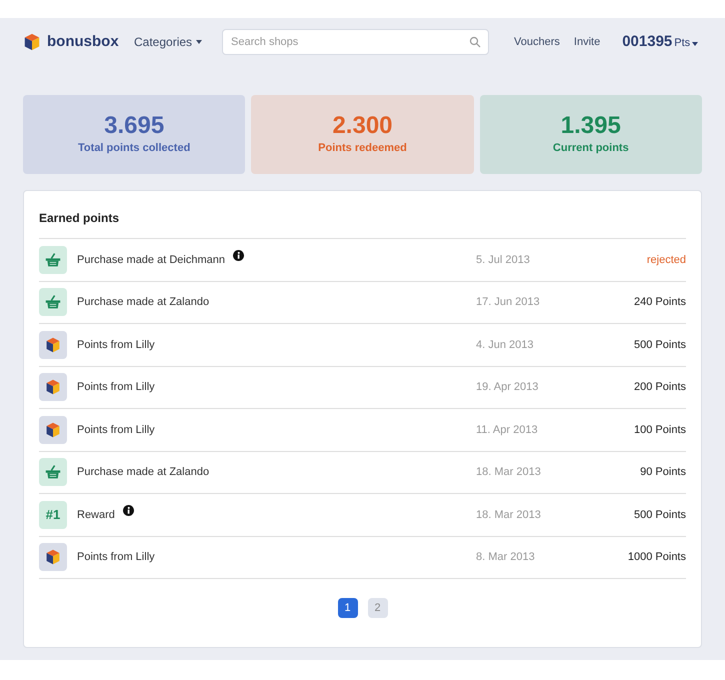  I want to click on logo-icon, so click(32, 42).